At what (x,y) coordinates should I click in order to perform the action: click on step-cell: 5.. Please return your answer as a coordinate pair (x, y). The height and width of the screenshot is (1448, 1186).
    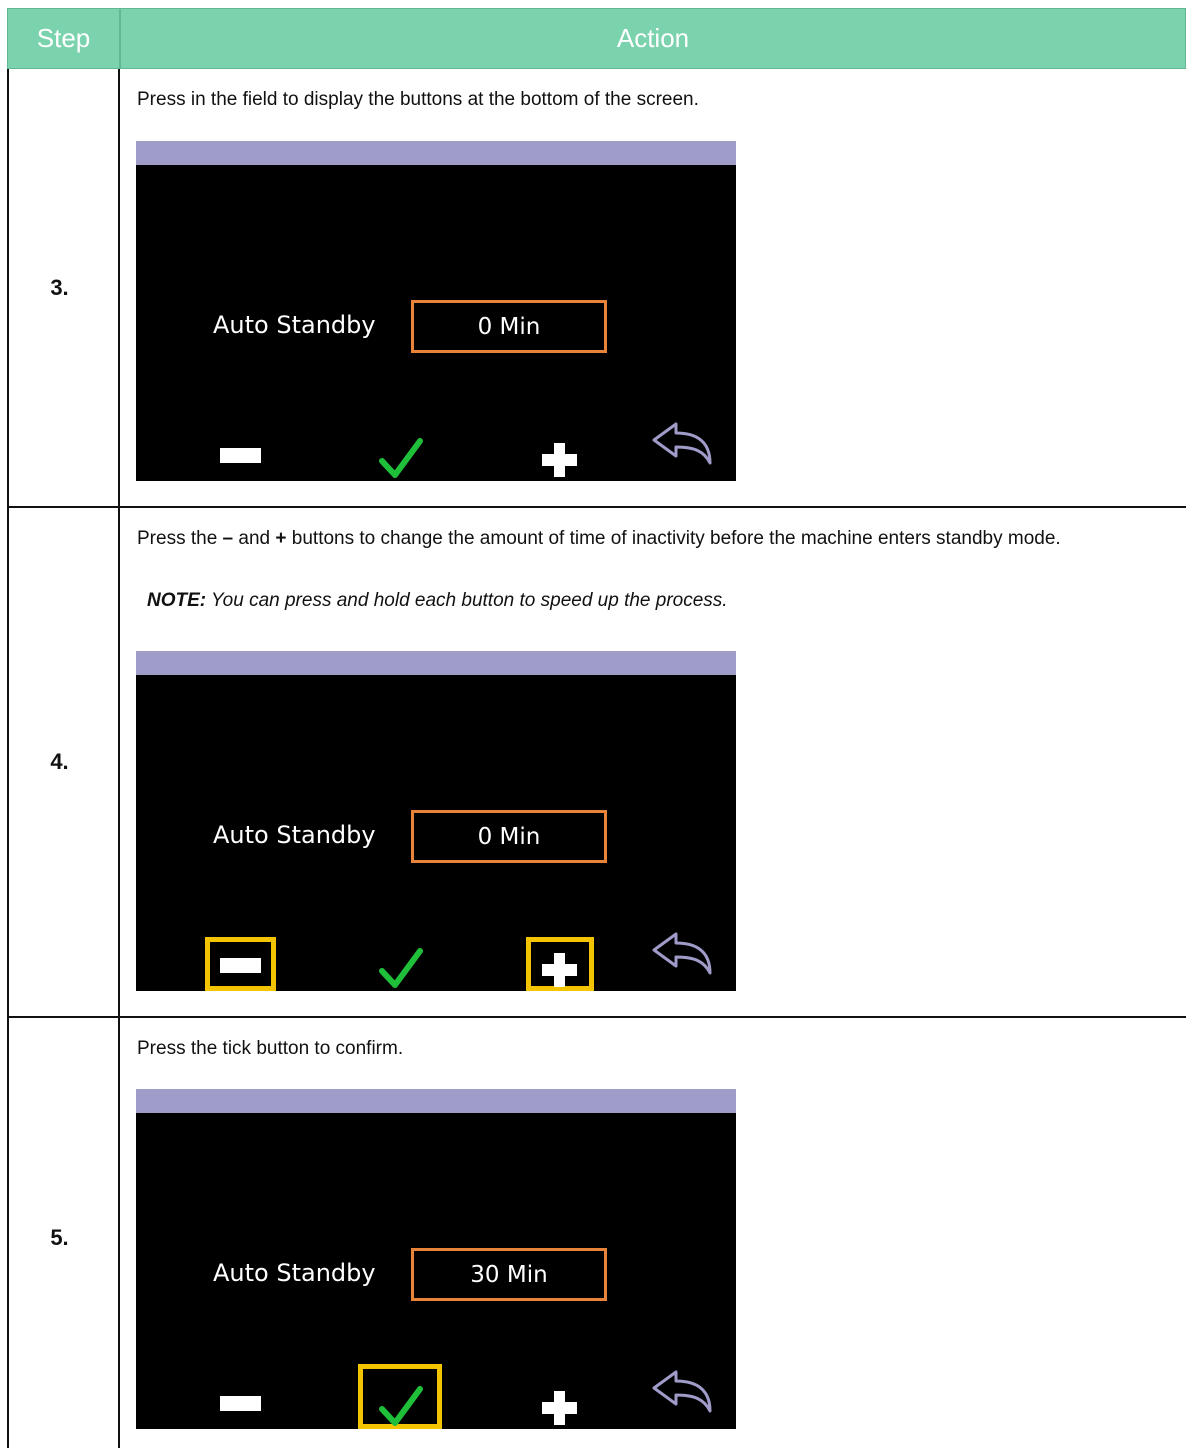
    Looking at the image, I should click on (63, 1233).